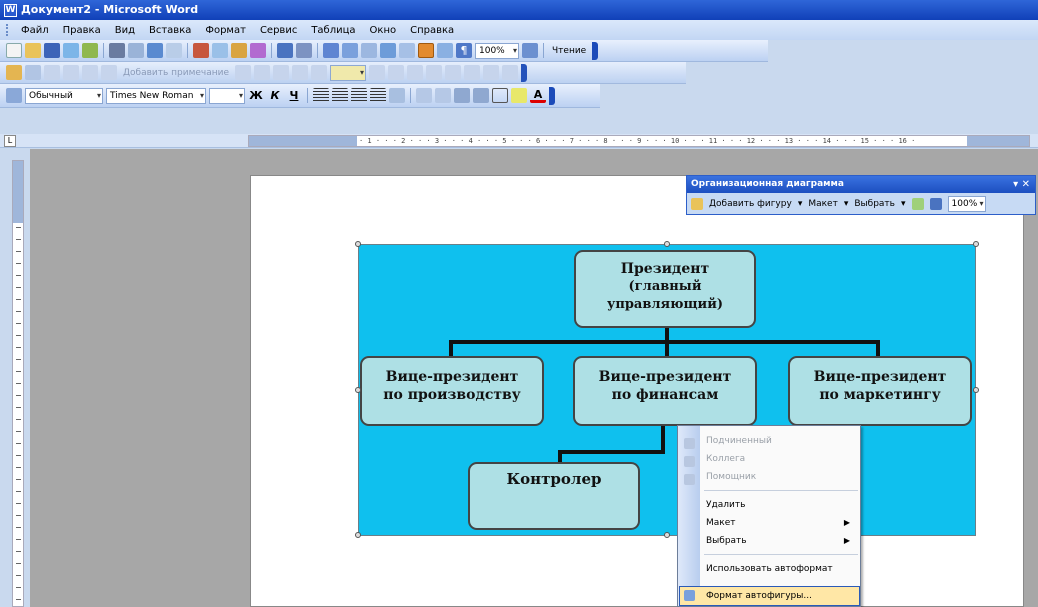 Image resolution: width=1038 pixels, height=607 pixels. What do you see at coordinates (917, 204) in the screenshot?
I see `autoformat-icon` at bounding box center [917, 204].